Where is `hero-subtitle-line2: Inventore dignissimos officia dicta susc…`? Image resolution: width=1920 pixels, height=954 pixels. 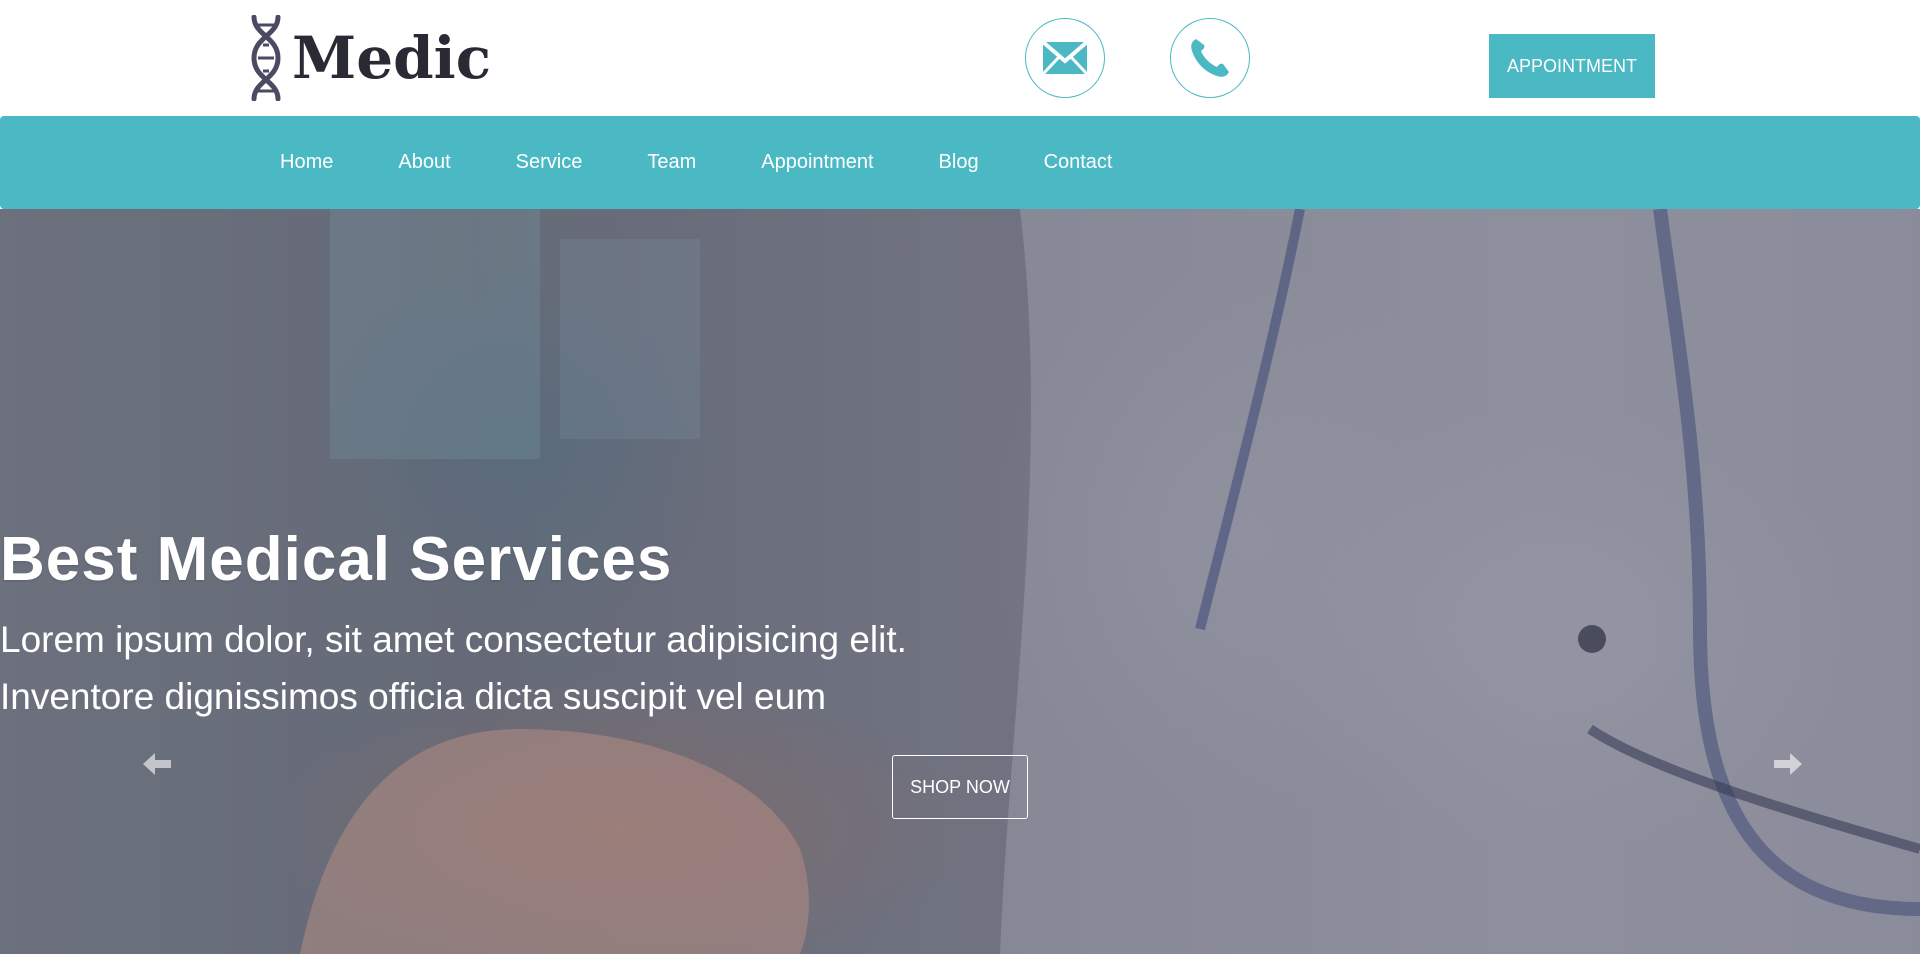
hero-subtitle-line2: Inventore dignissimos officia dicta susc… is located at coordinates (413, 696).